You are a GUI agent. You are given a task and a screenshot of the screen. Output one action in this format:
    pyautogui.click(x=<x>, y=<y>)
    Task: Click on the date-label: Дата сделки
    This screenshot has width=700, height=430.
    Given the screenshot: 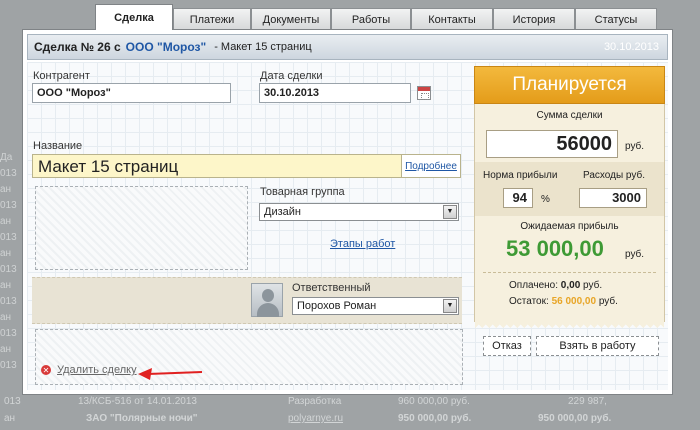 What is the action you would take?
    pyautogui.click(x=291, y=76)
    